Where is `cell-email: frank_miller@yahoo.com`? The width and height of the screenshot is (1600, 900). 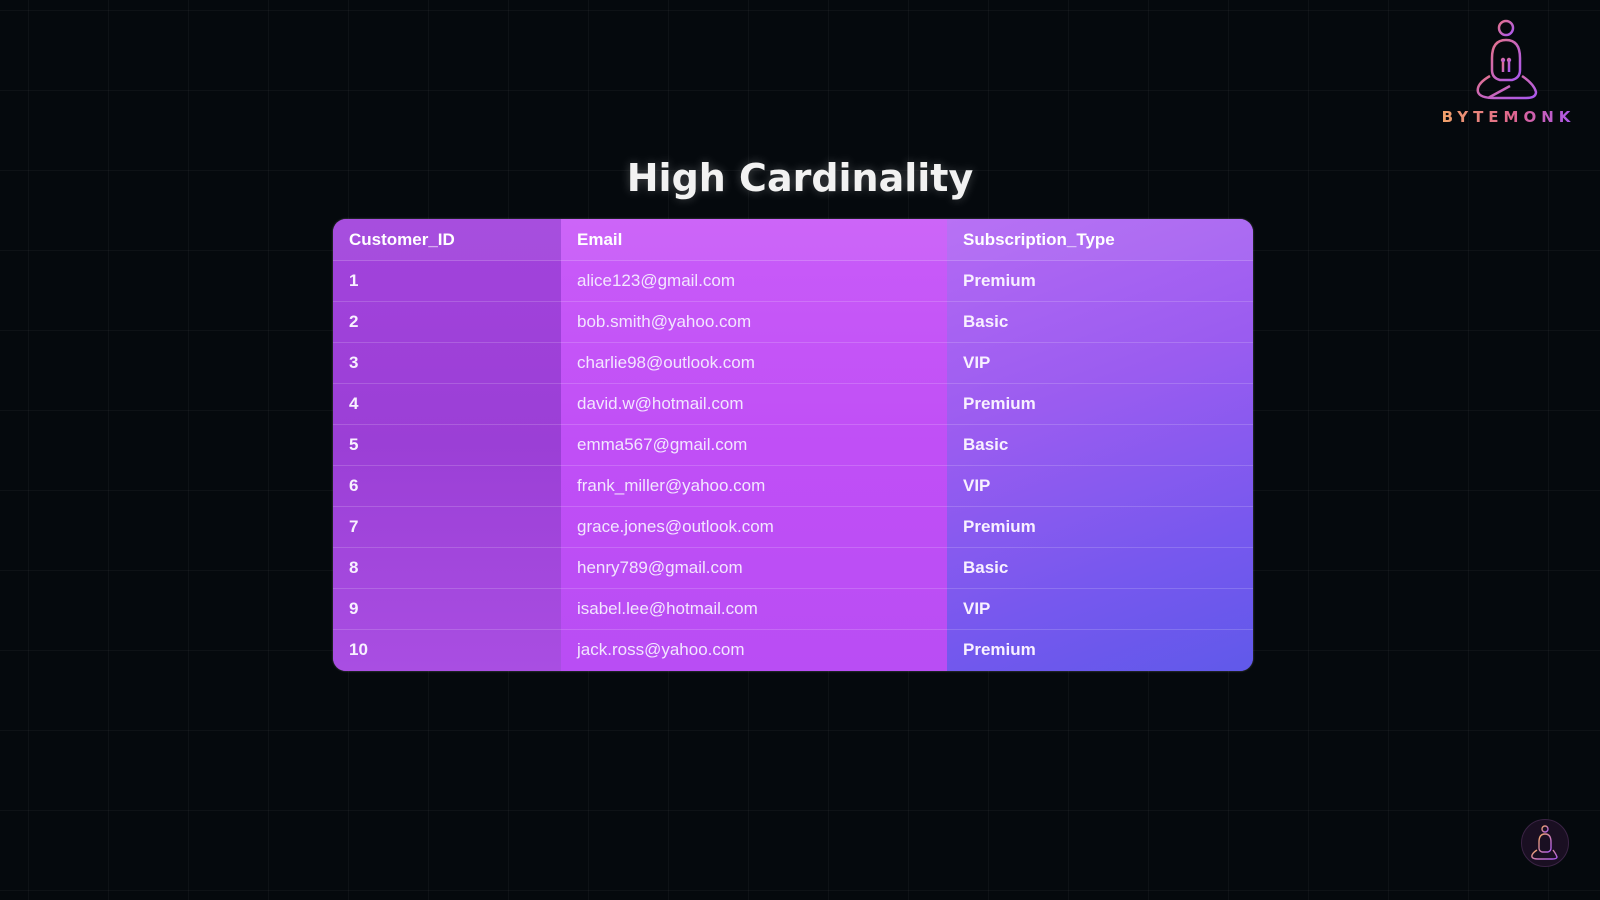 cell-email: frank_miller@yahoo.com is located at coordinates (754, 486).